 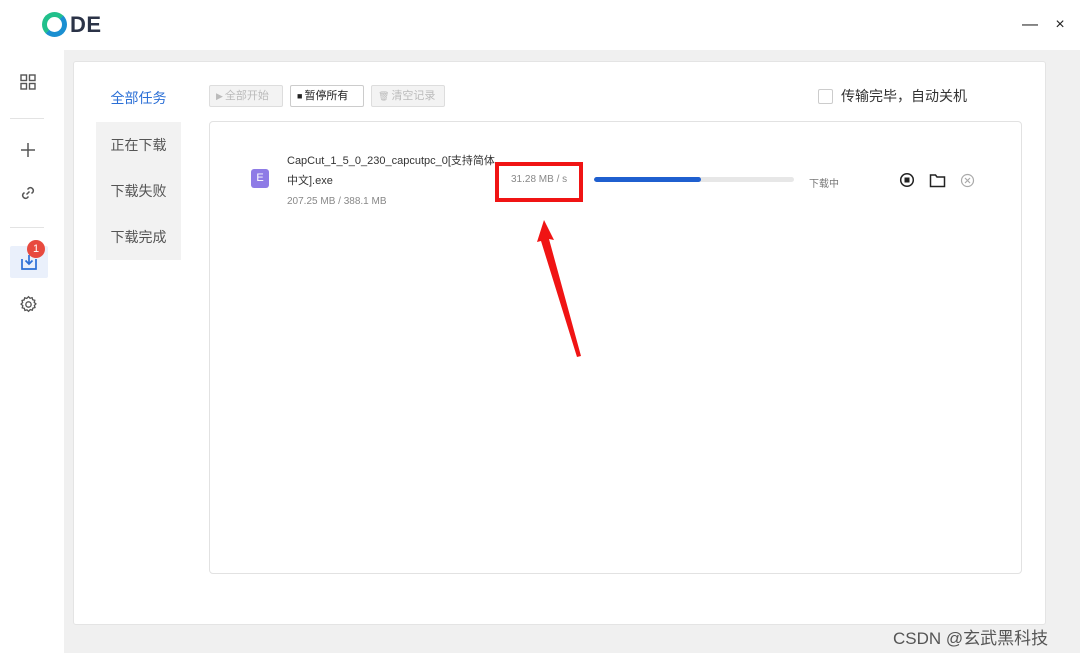 I want to click on plus-icon, so click(x=28, y=150).